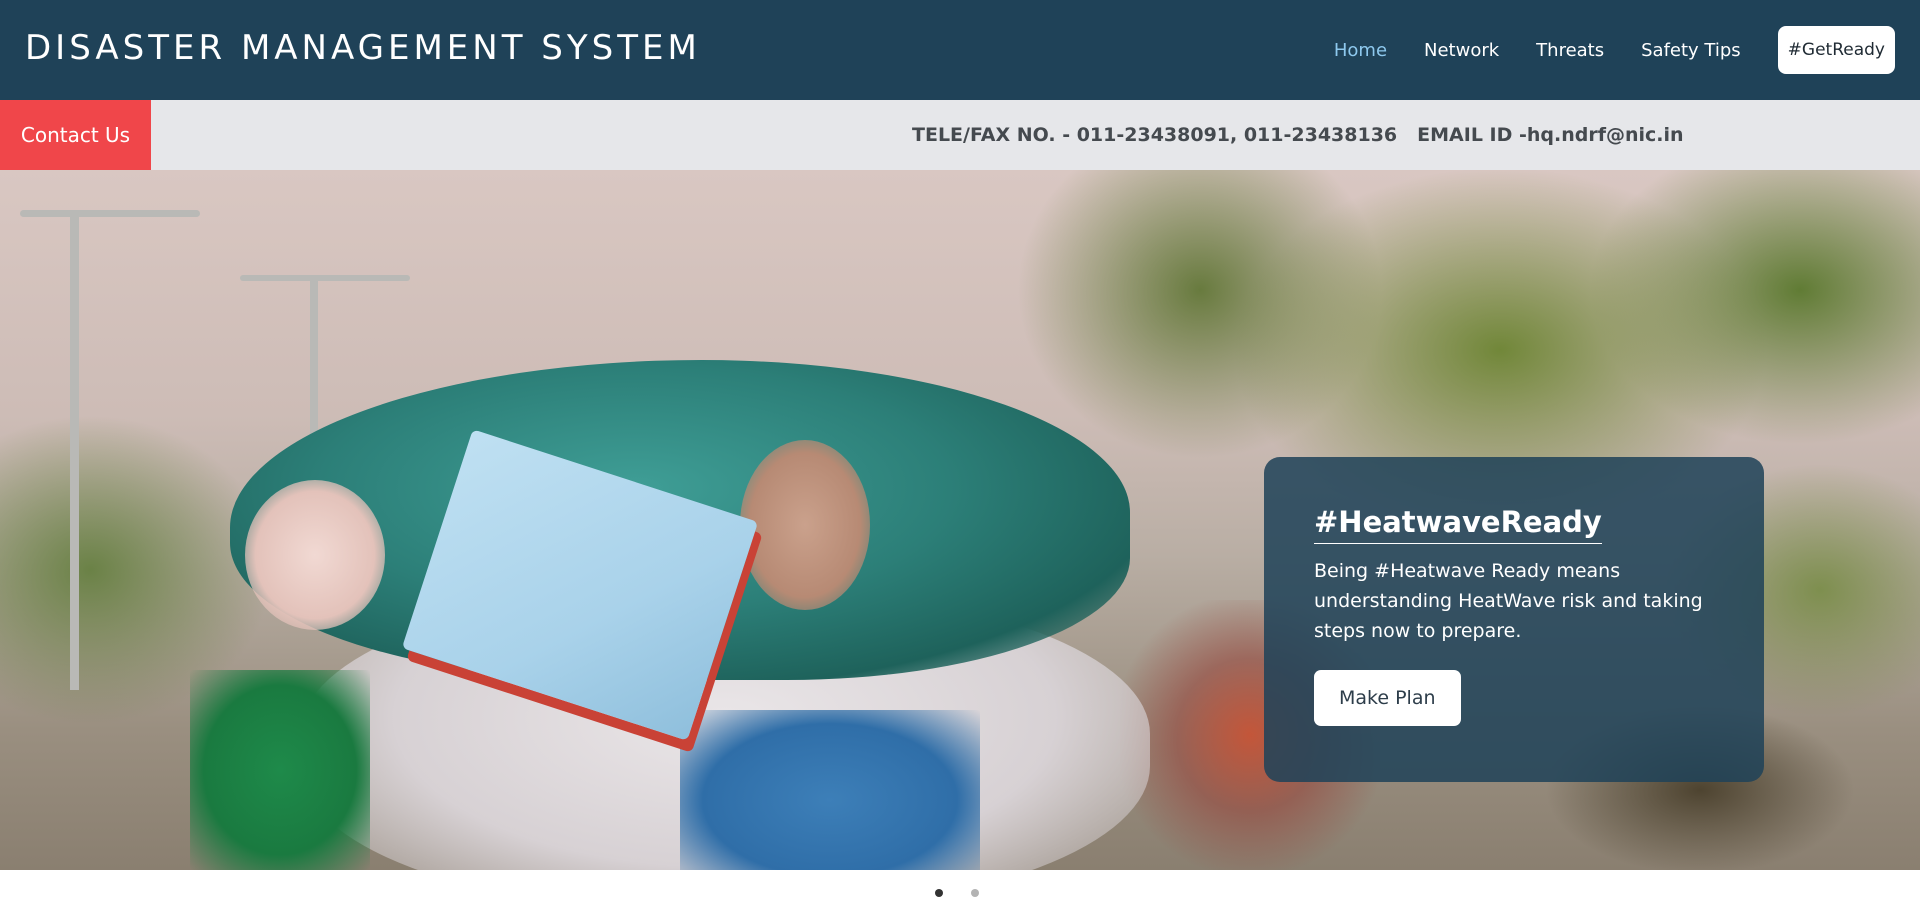 The width and height of the screenshot is (1920, 897). I want to click on contact-us-button: Contact Us, so click(75, 135).